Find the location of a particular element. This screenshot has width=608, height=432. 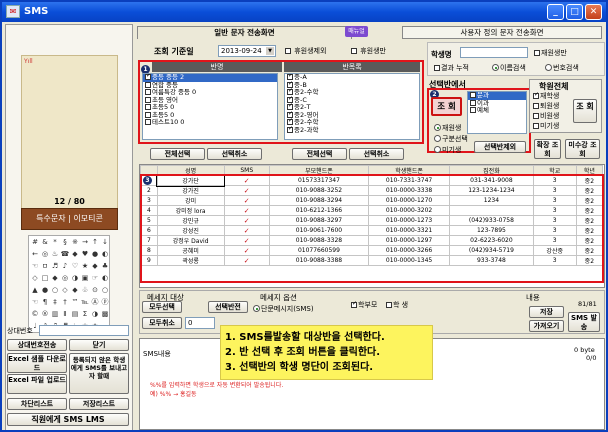

exclude-class-button: 선택반제외 is located at coordinates (500, 147).